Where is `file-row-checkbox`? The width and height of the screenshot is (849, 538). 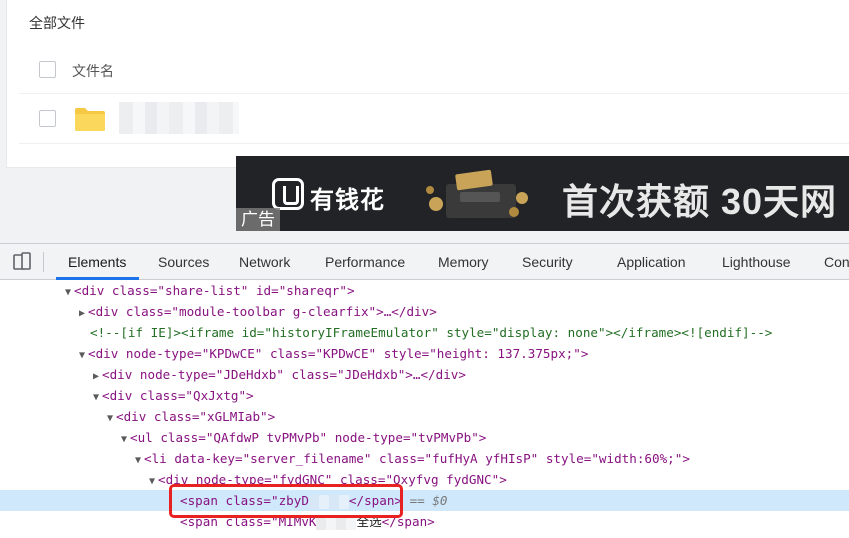 file-row-checkbox is located at coordinates (47, 118).